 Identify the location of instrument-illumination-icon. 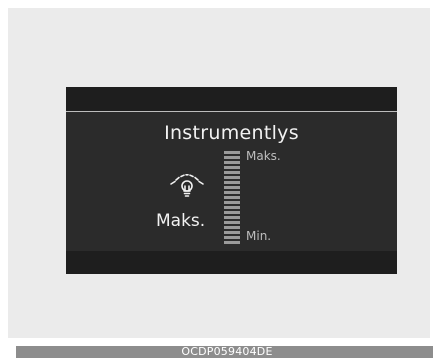
(187, 185).